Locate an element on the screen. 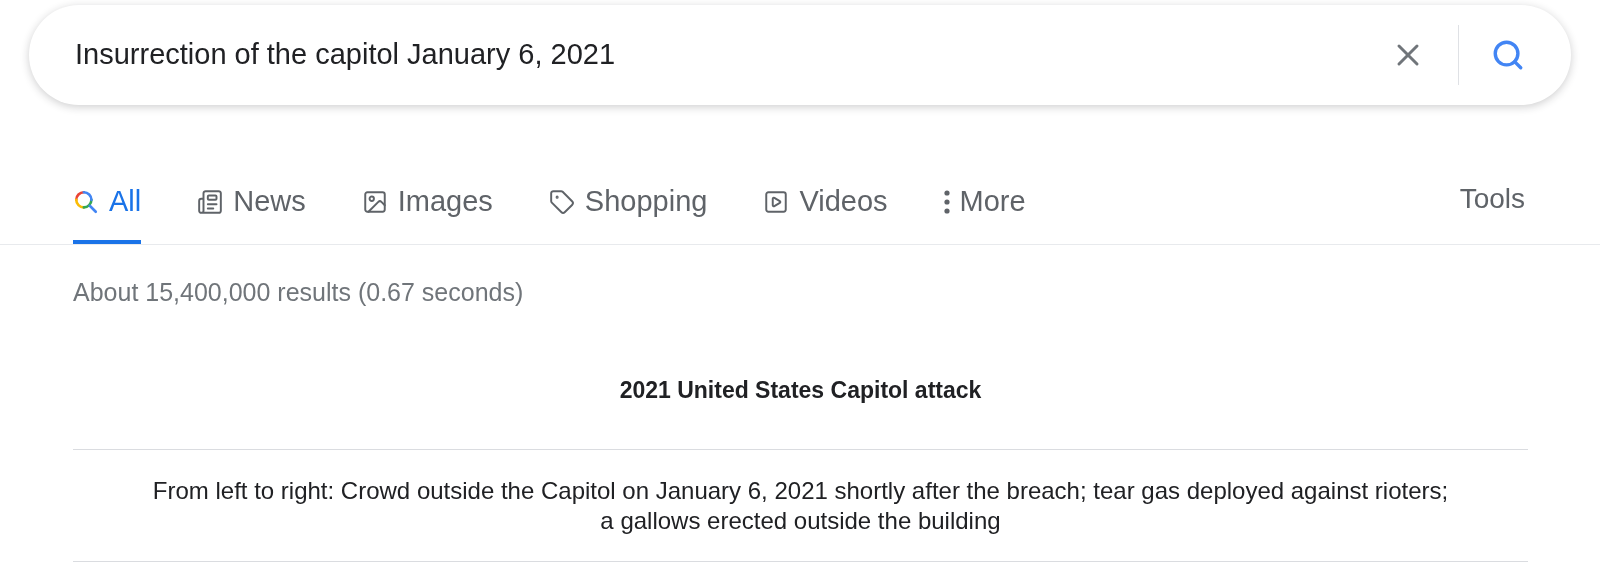 The height and width of the screenshot is (567, 1600). tag-icon is located at coordinates (561, 201).